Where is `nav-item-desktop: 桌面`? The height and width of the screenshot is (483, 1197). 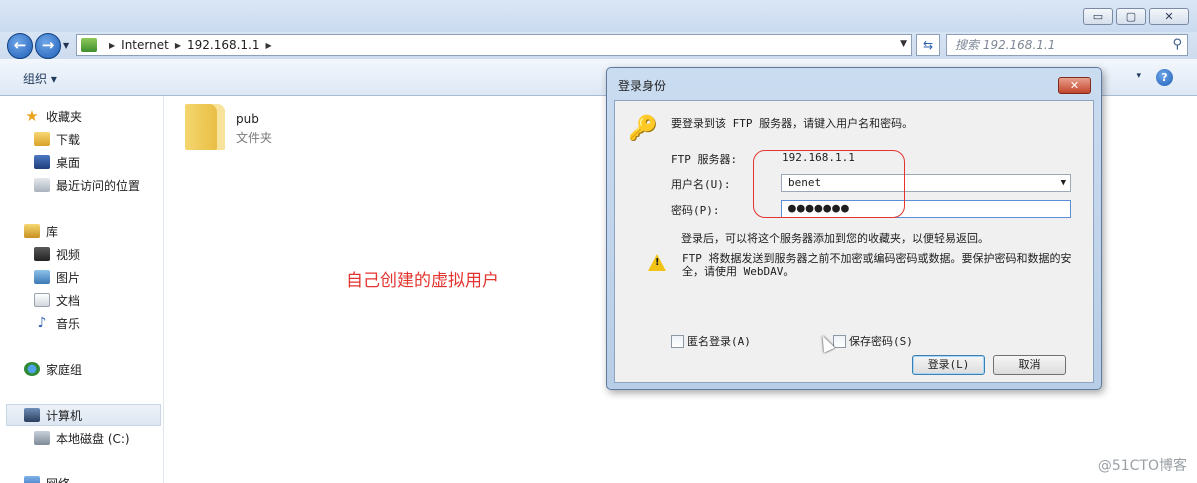
nav-item-desktop: 桌面 is located at coordinates (57, 162).